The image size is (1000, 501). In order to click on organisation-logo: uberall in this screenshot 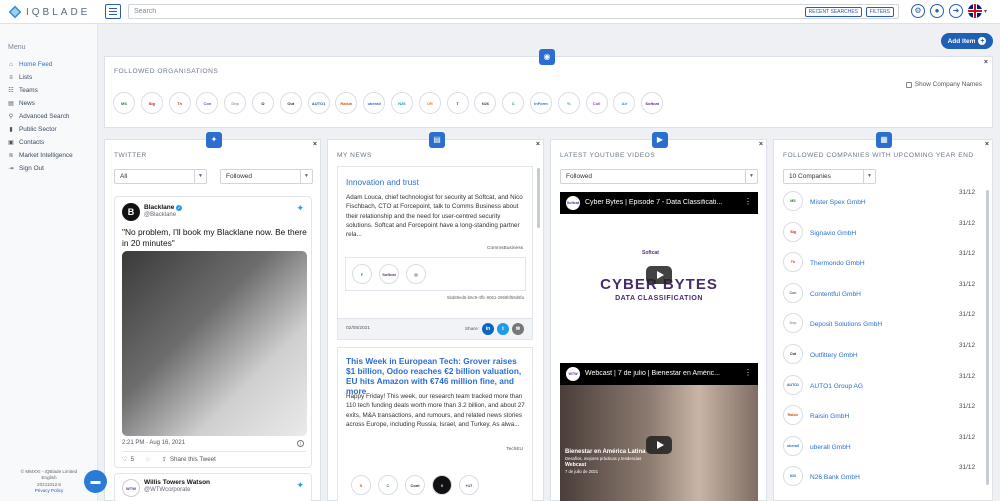, I will do `click(374, 103)`.